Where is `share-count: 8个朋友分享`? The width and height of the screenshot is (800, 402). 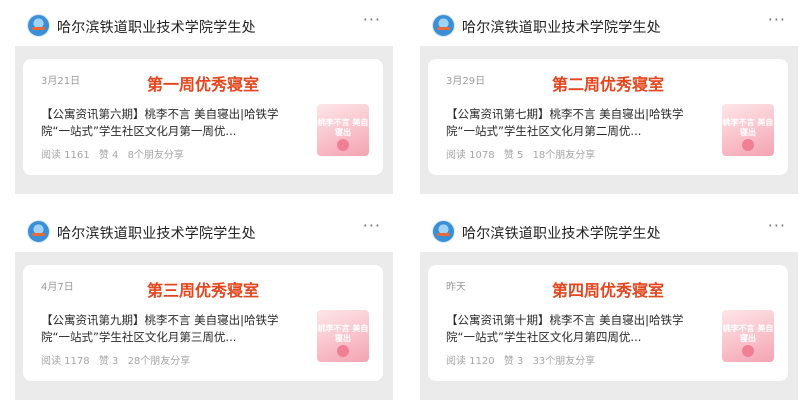
share-count: 8个朋友分享 is located at coordinates (155, 155).